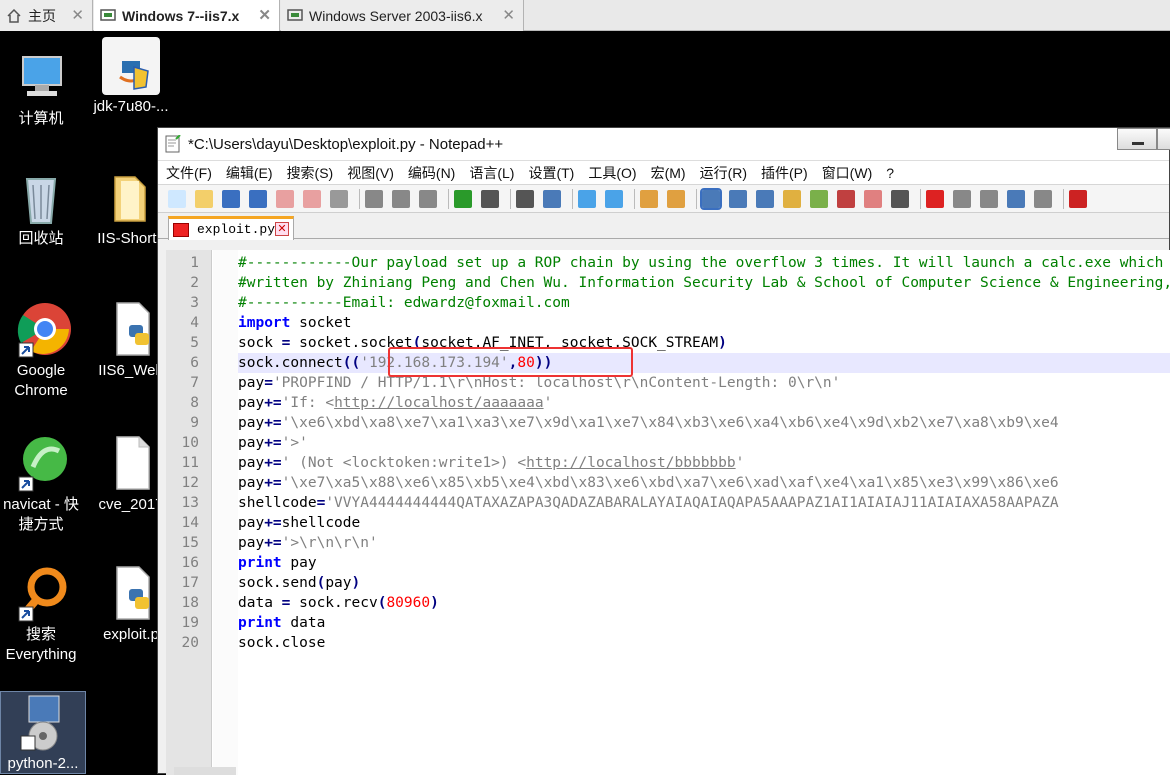 This screenshot has height=775, width=1170. What do you see at coordinates (846, 199) in the screenshot?
I see `function-list-icon` at bounding box center [846, 199].